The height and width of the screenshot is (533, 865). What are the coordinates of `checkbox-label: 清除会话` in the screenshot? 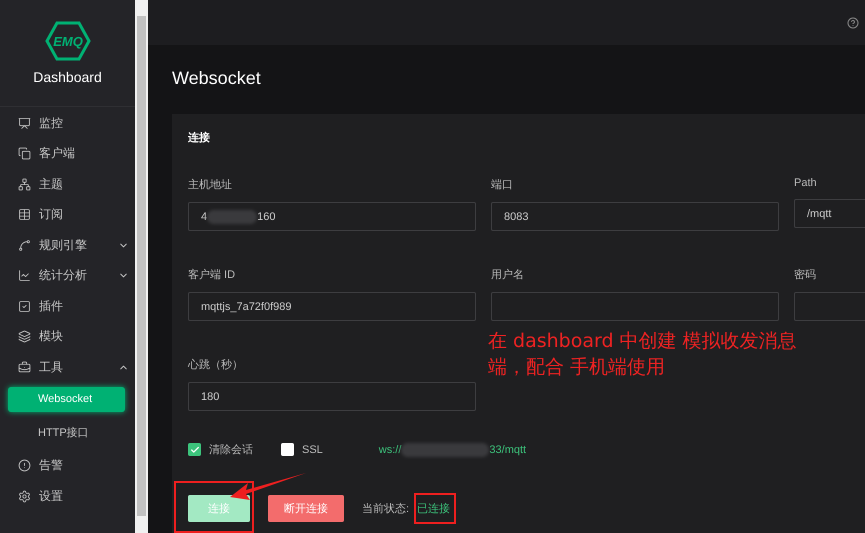 It's located at (231, 450).